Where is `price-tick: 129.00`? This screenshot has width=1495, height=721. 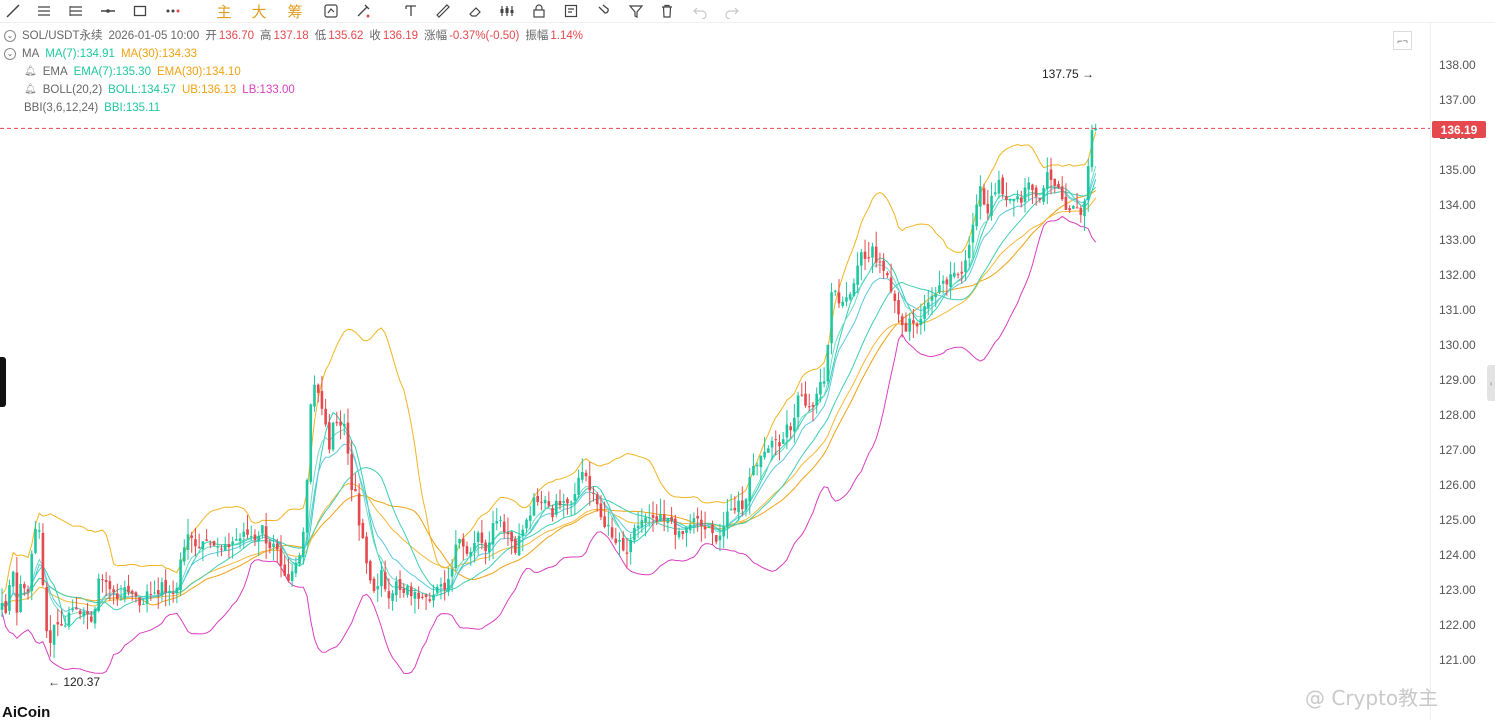 price-tick: 129.00 is located at coordinates (1457, 380).